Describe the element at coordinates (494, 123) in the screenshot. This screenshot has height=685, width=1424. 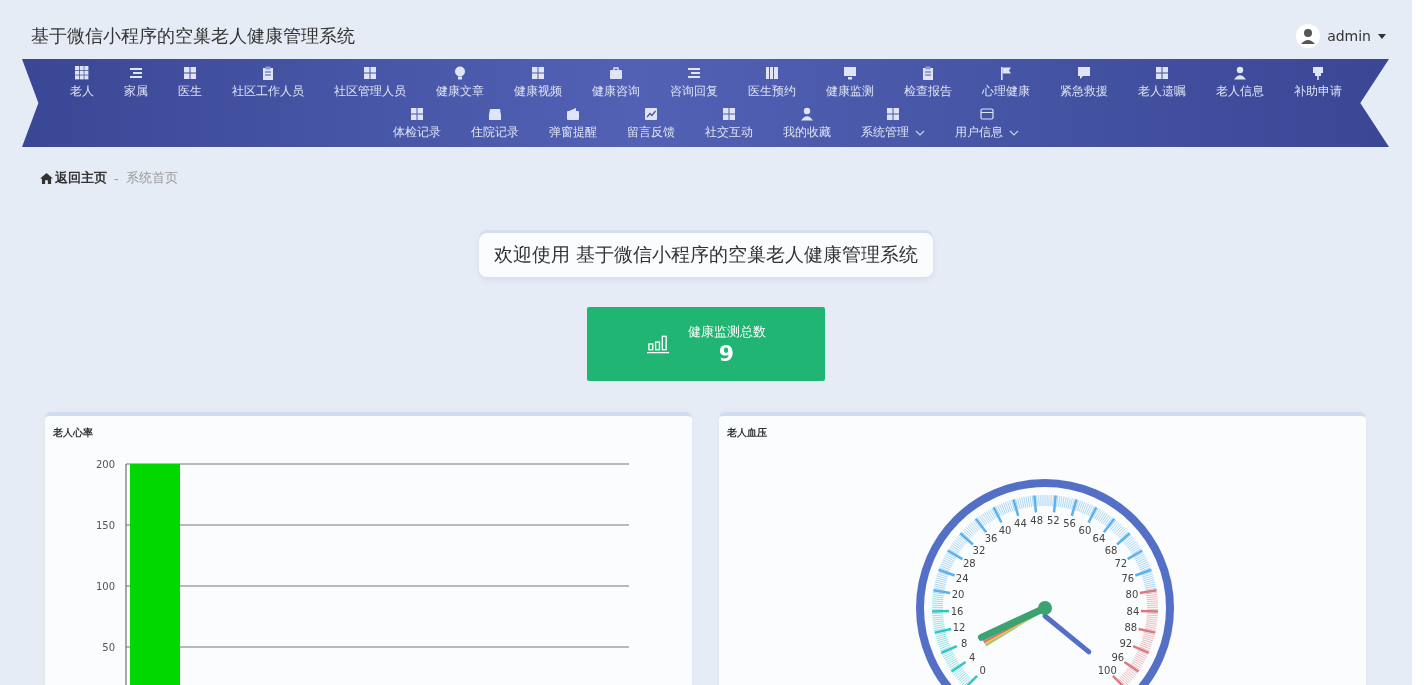
I see `nav-item: 住院记录` at that location.